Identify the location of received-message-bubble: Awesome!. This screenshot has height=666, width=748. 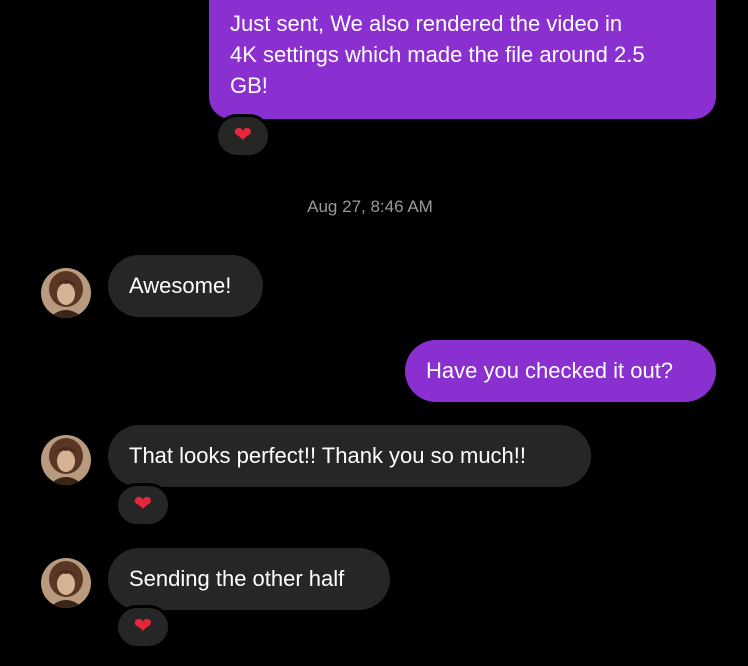
(185, 286).